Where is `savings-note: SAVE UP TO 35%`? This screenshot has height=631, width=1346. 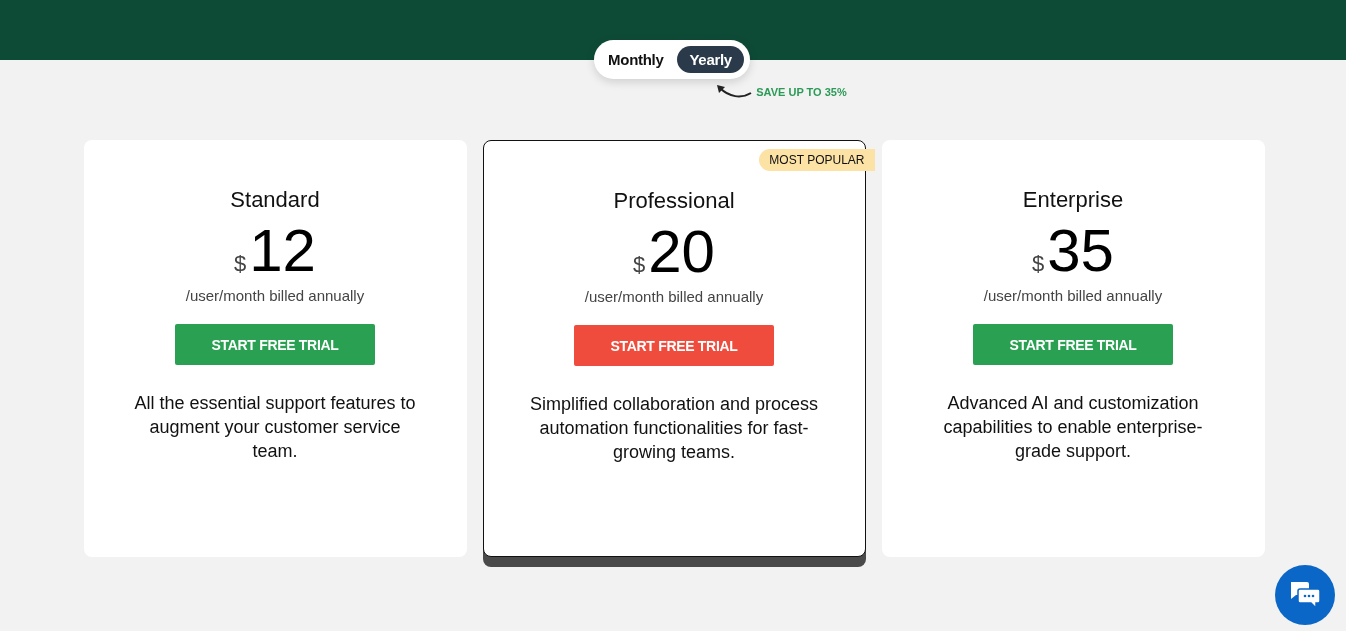
savings-note: SAVE UP TO 35% is located at coordinates (801, 92).